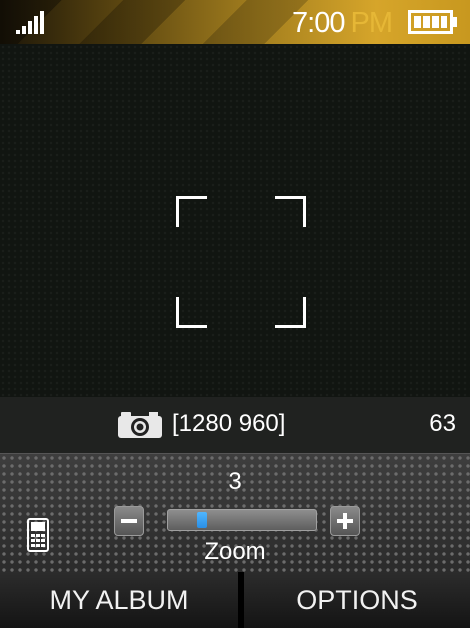 Image resolution: width=470 pixels, height=628 pixels. What do you see at coordinates (235, 481) in the screenshot?
I see `zoom-value: 3` at bounding box center [235, 481].